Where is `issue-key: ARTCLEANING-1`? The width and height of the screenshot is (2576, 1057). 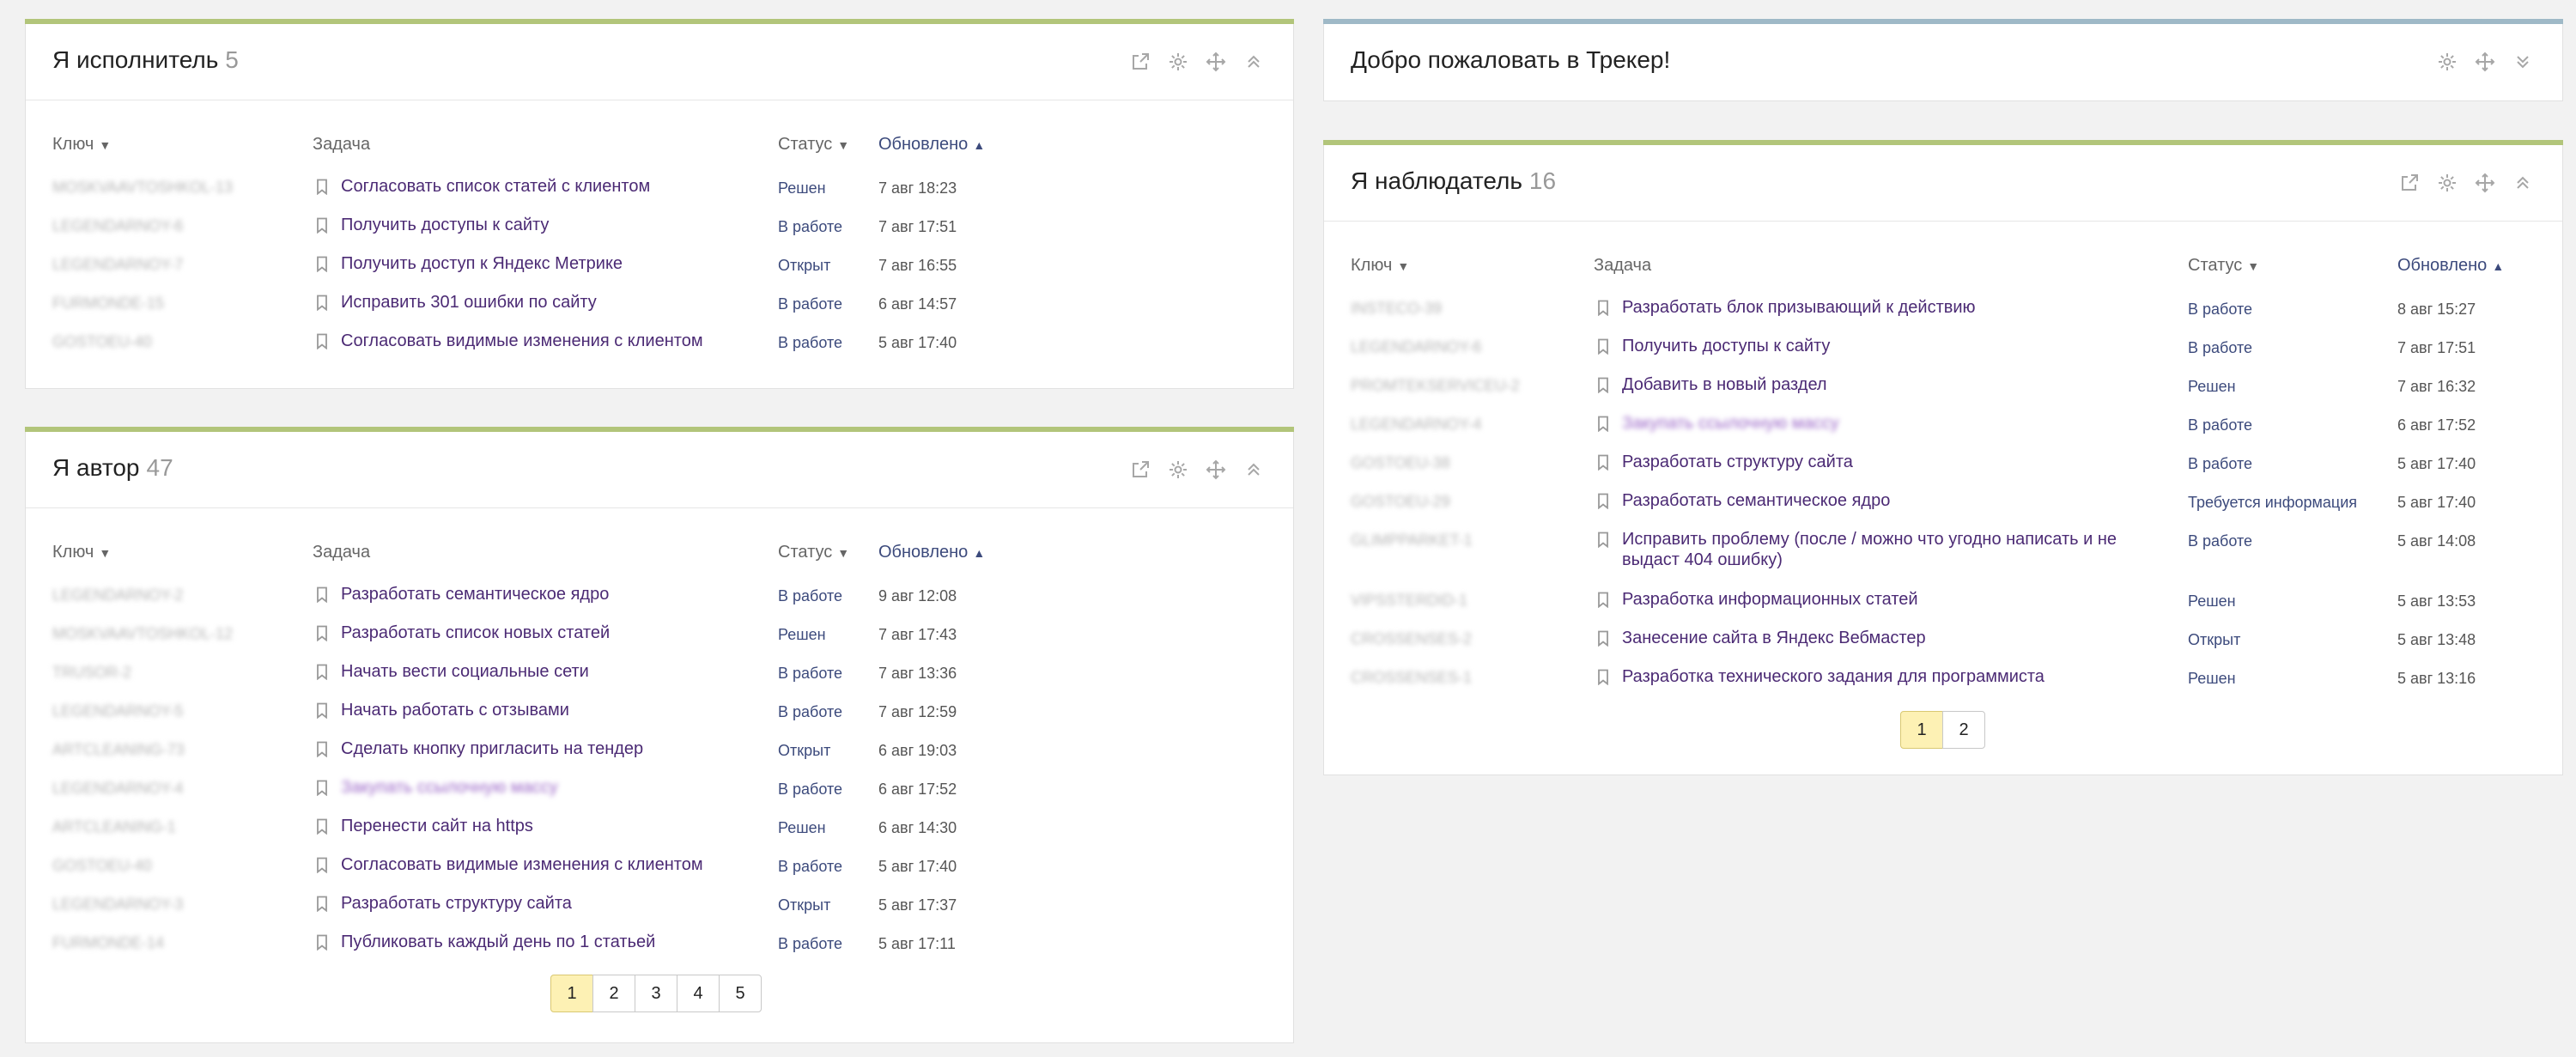
issue-key: ARTCLEANING-1 is located at coordinates (114, 827).